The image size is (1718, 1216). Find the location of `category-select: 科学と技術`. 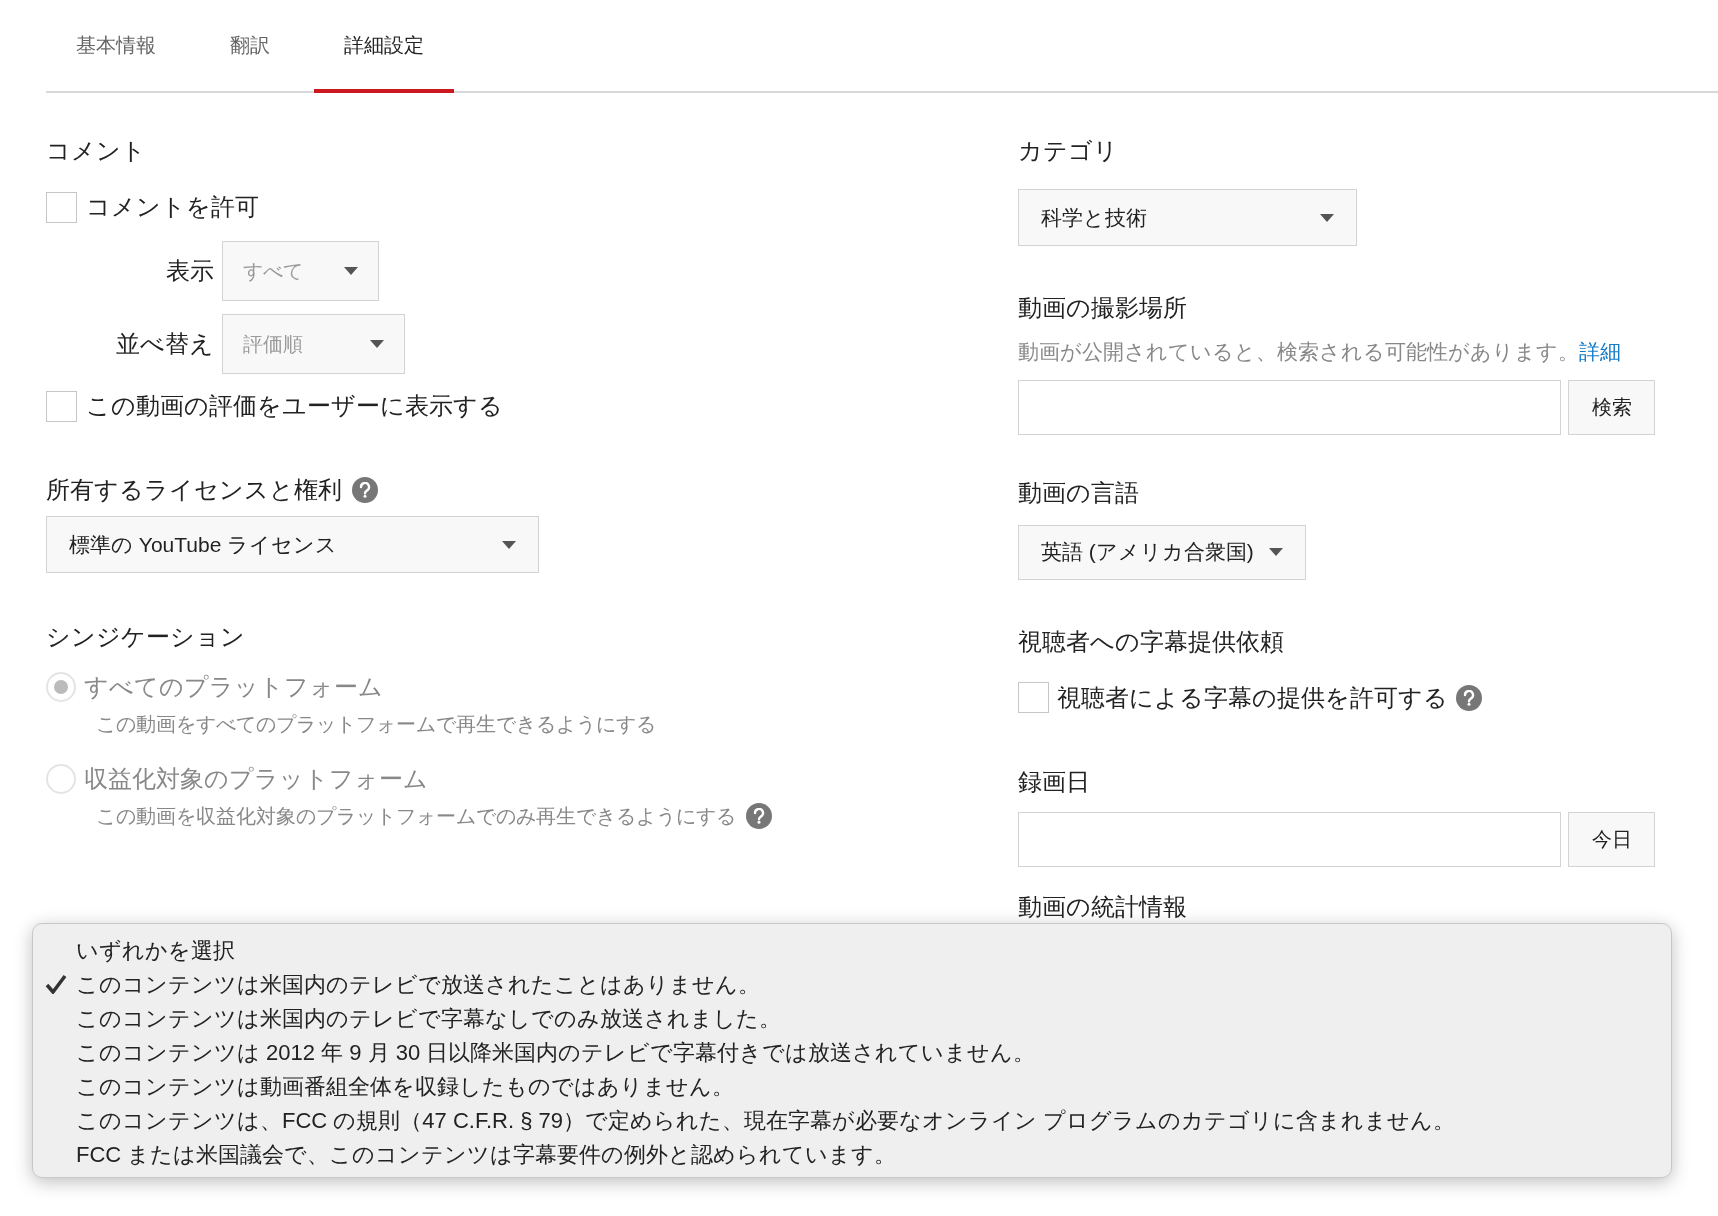

category-select: 科学と技術 is located at coordinates (1187, 217).